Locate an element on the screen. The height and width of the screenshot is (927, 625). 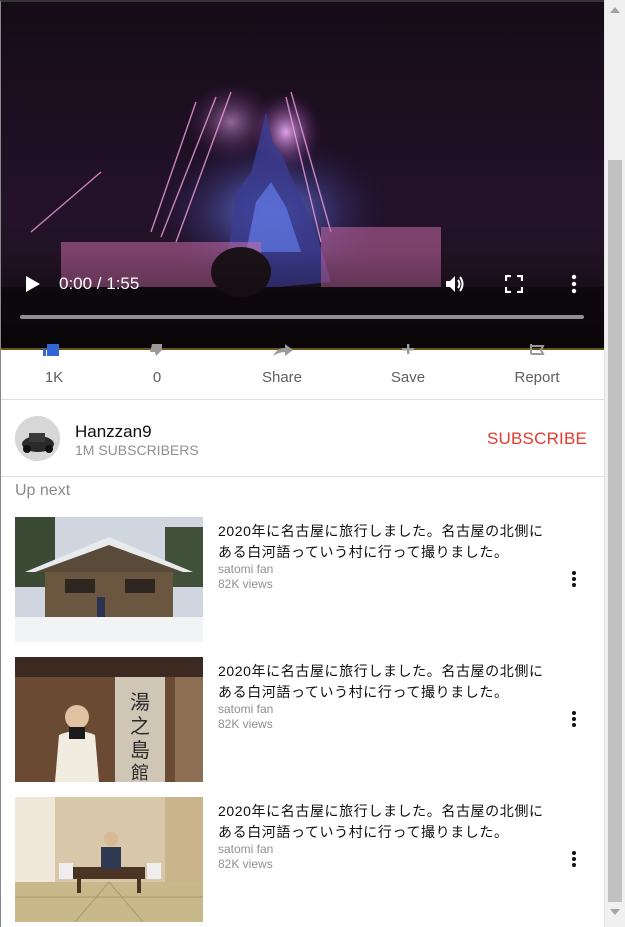
svg-text: 島 is located at coordinates (140, 750).